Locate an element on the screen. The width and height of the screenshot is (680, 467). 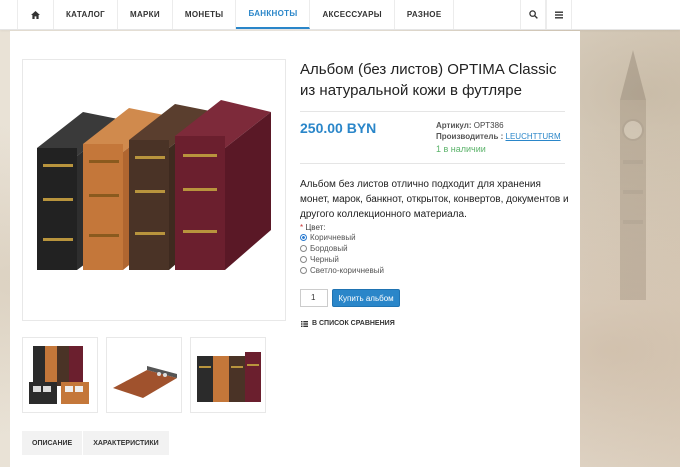
nav-item-misc: РАЗНОЕ is located at coordinates (425, 14).